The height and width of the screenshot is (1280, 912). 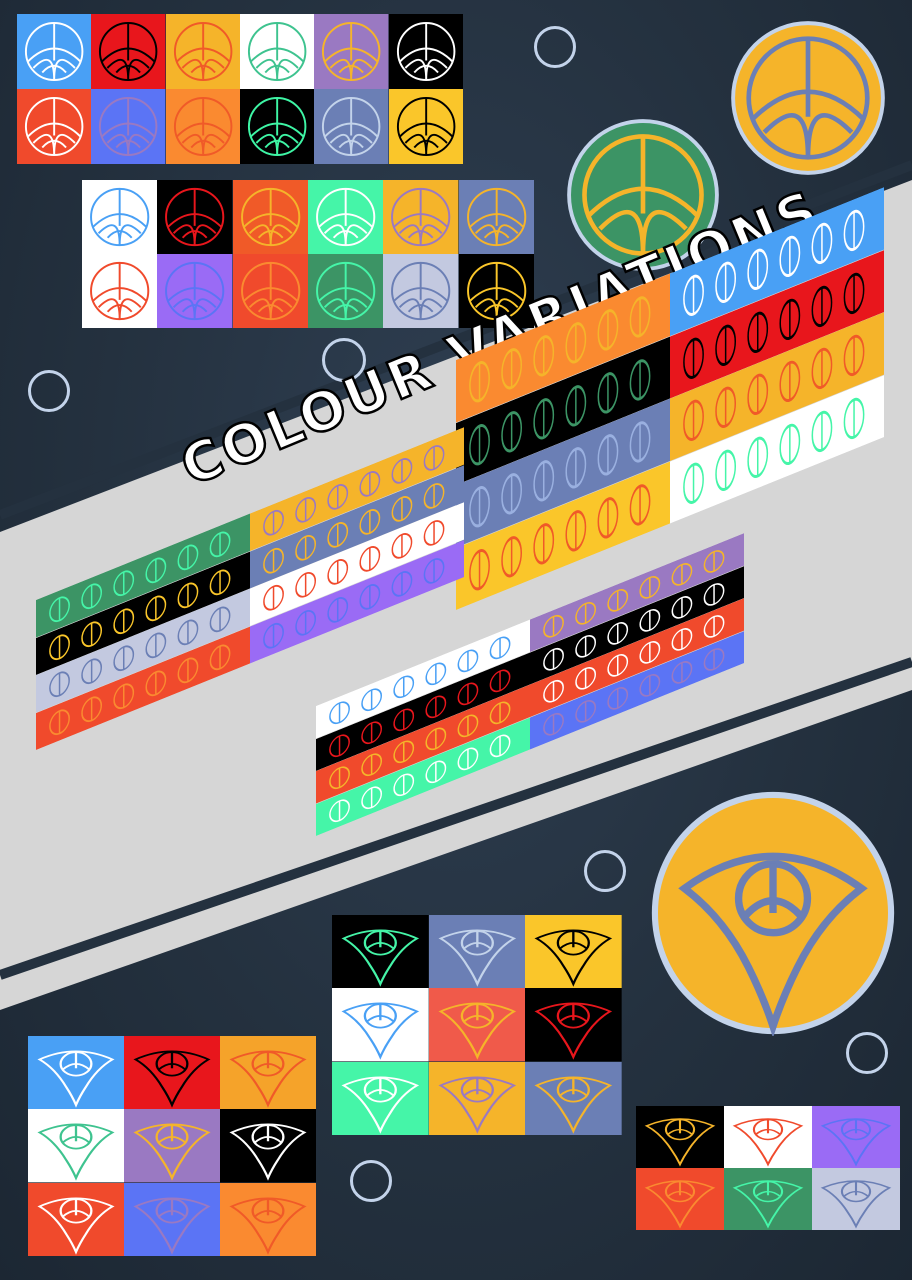 I want to click on circle-emblem-large-fan, so click(x=773, y=914).